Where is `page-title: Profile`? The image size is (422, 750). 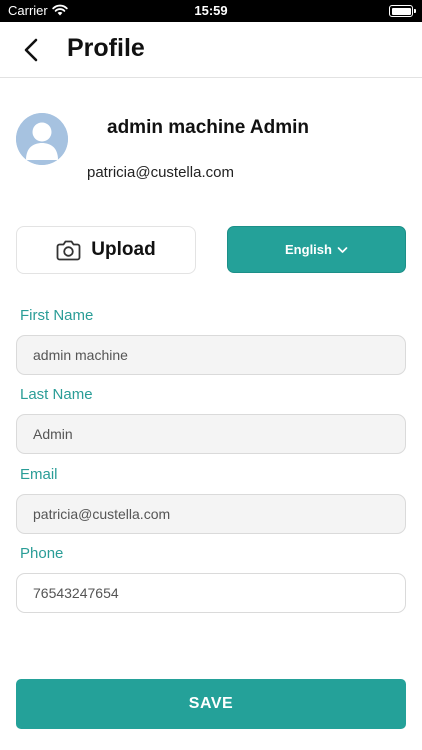
page-title: Profile is located at coordinates (106, 48).